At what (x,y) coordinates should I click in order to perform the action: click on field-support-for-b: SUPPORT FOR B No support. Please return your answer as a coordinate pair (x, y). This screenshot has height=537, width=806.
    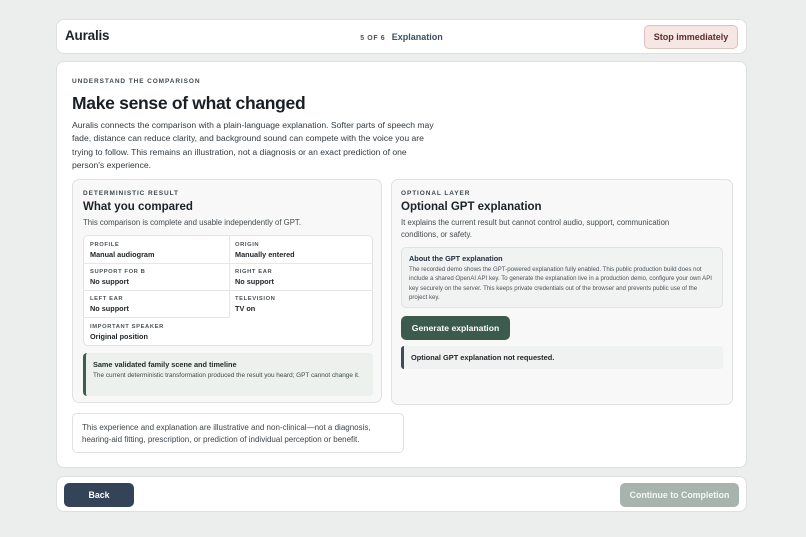
    Looking at the image, I should click on (156, 277).